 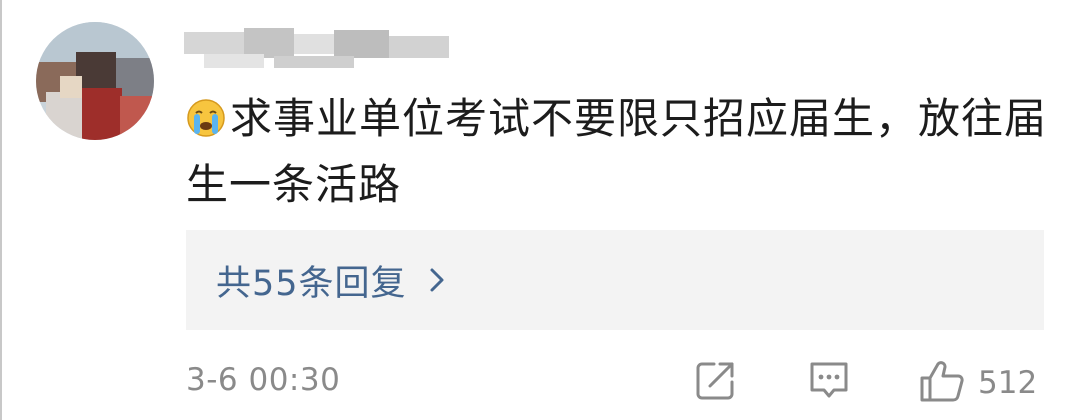 I want to click on comment-timestamp: 3-6 00:30, so click(x=263, y=380).